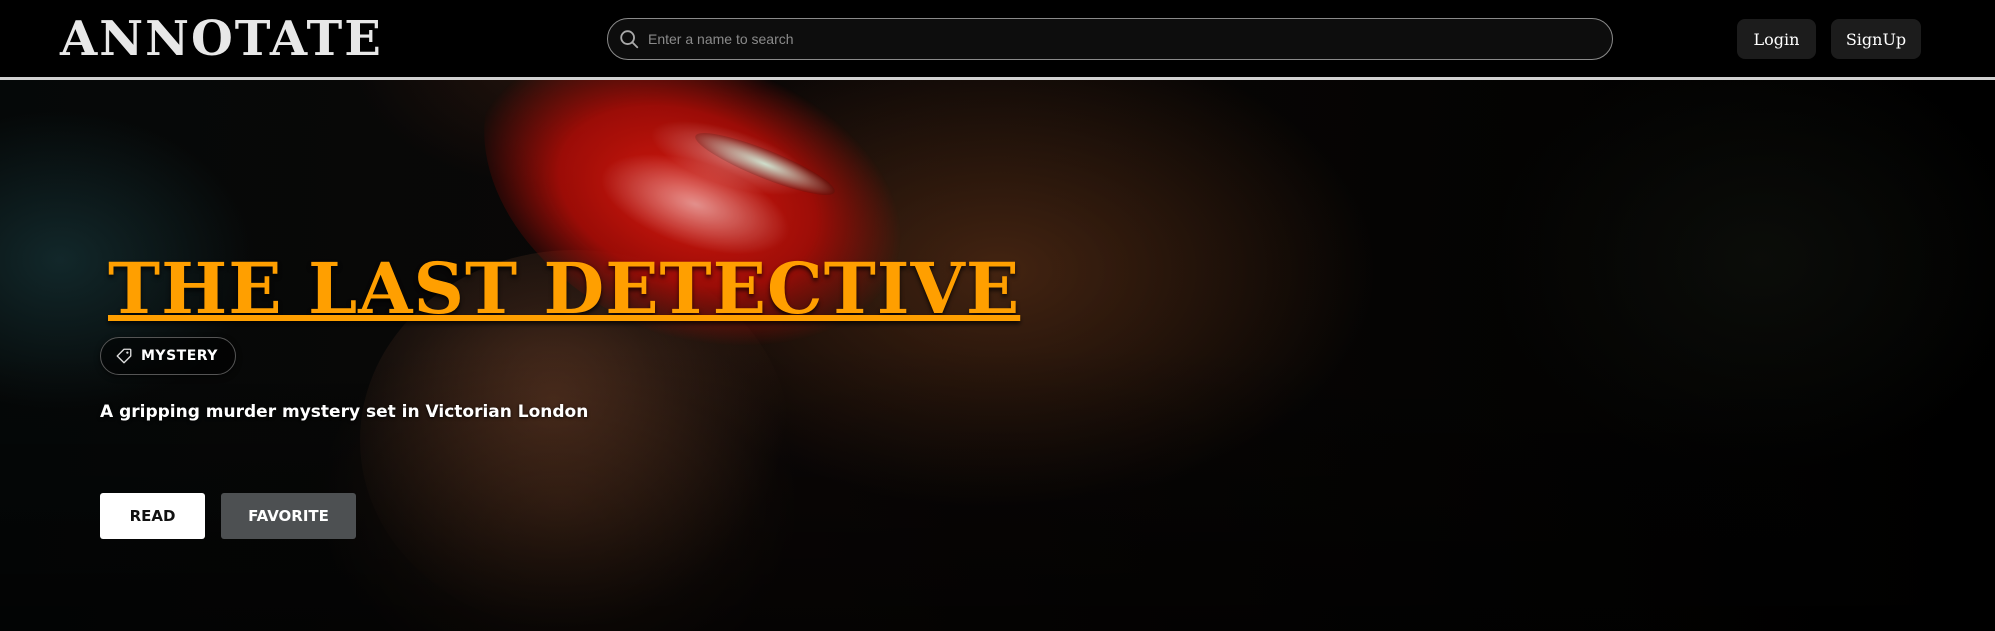  Describe the element at coordinates (179, 356) in the screenshot. I see `genre-label: MYSTERY` at that location.